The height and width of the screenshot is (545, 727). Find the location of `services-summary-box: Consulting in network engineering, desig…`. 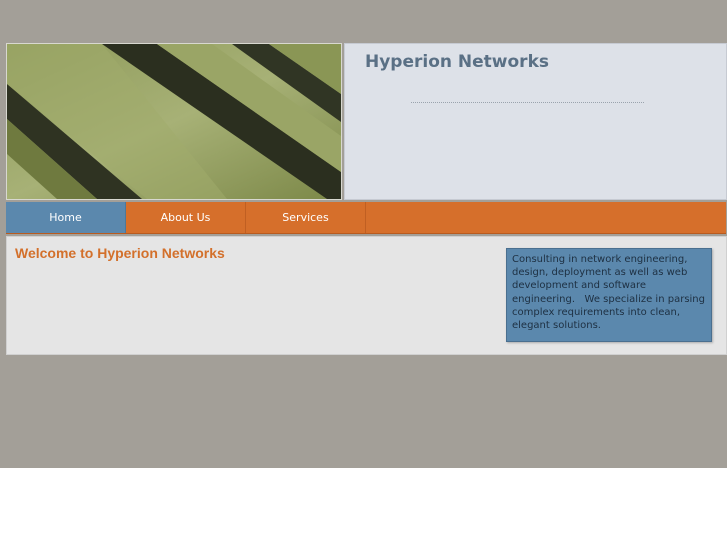

services-summary-box: Consulting in network engineering, desig… is located at coordinates (609, 295).